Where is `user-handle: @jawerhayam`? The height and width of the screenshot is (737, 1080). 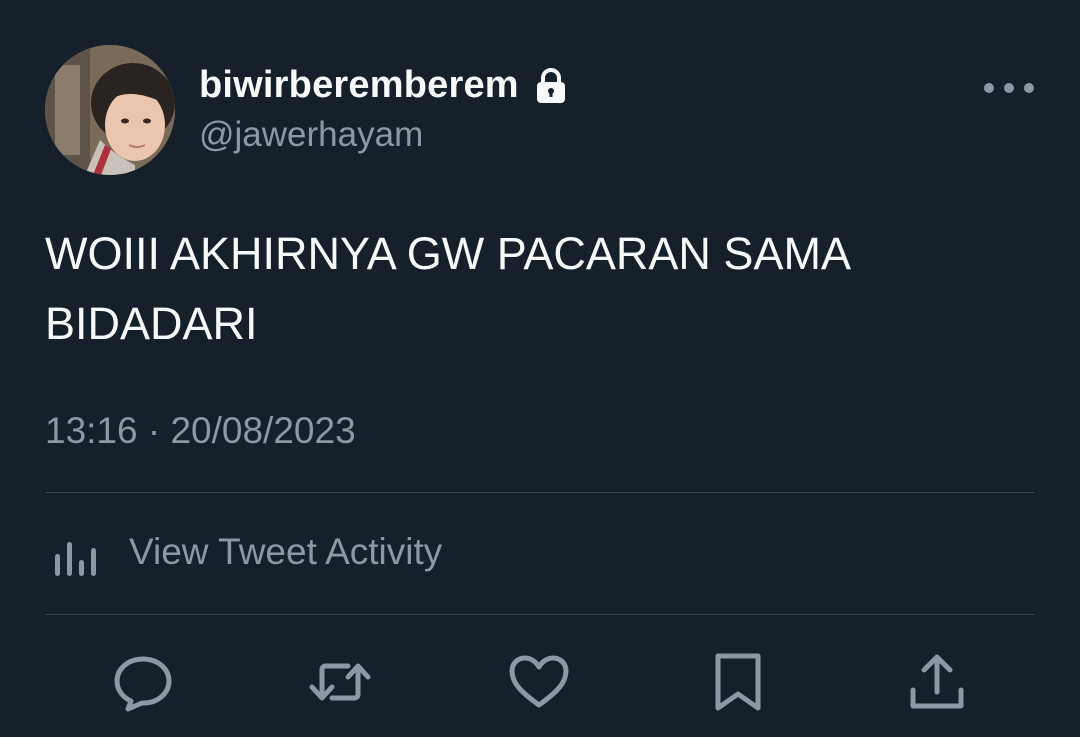
user-handle: @jawerhayam is located at coordinates (311, 135).